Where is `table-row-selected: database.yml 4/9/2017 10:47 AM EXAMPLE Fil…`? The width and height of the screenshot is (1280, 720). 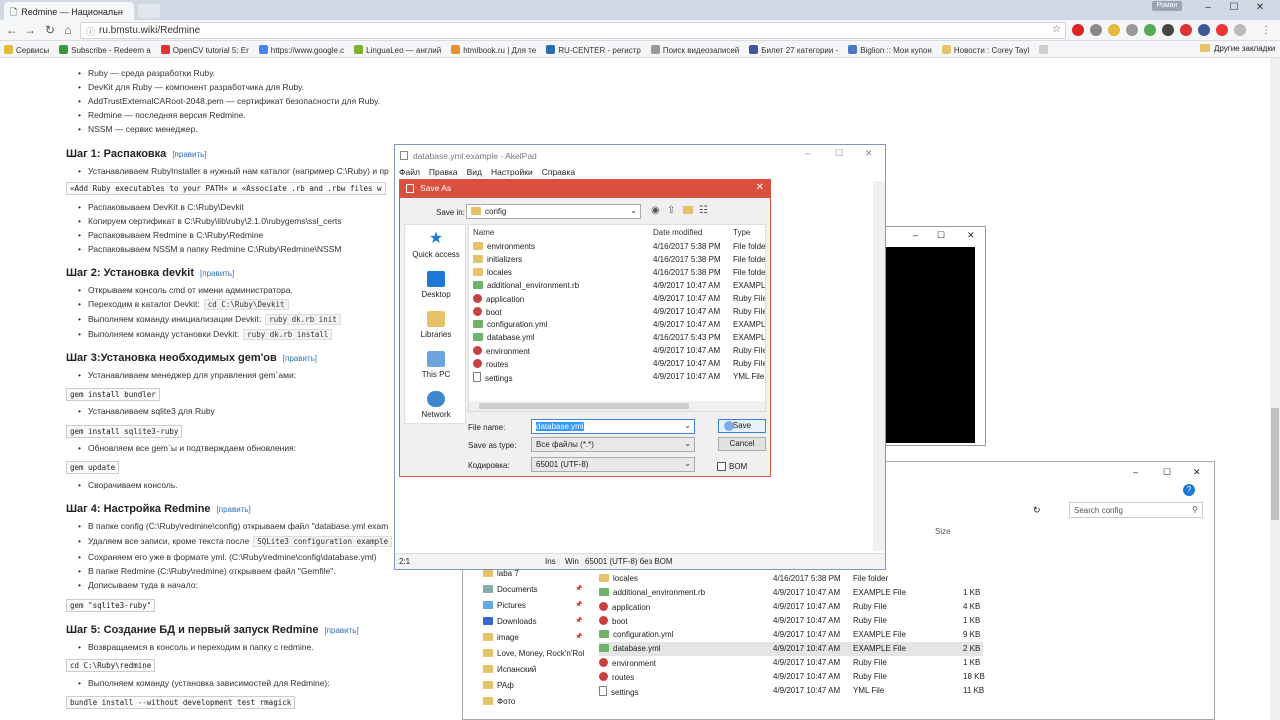 table-row-selected: database.yml 4/9/2017 10:47 AM EXAMPLE Fil… is located at coordinates (791, 649).